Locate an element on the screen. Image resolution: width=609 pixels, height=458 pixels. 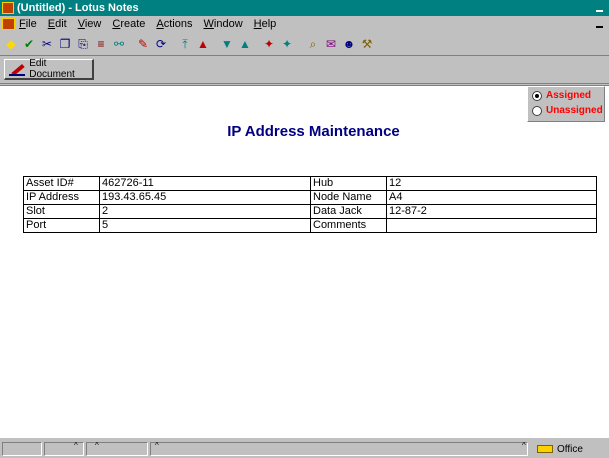
window-title: (Untitled) - Lotus Notes is located at coordinates (78, 8).